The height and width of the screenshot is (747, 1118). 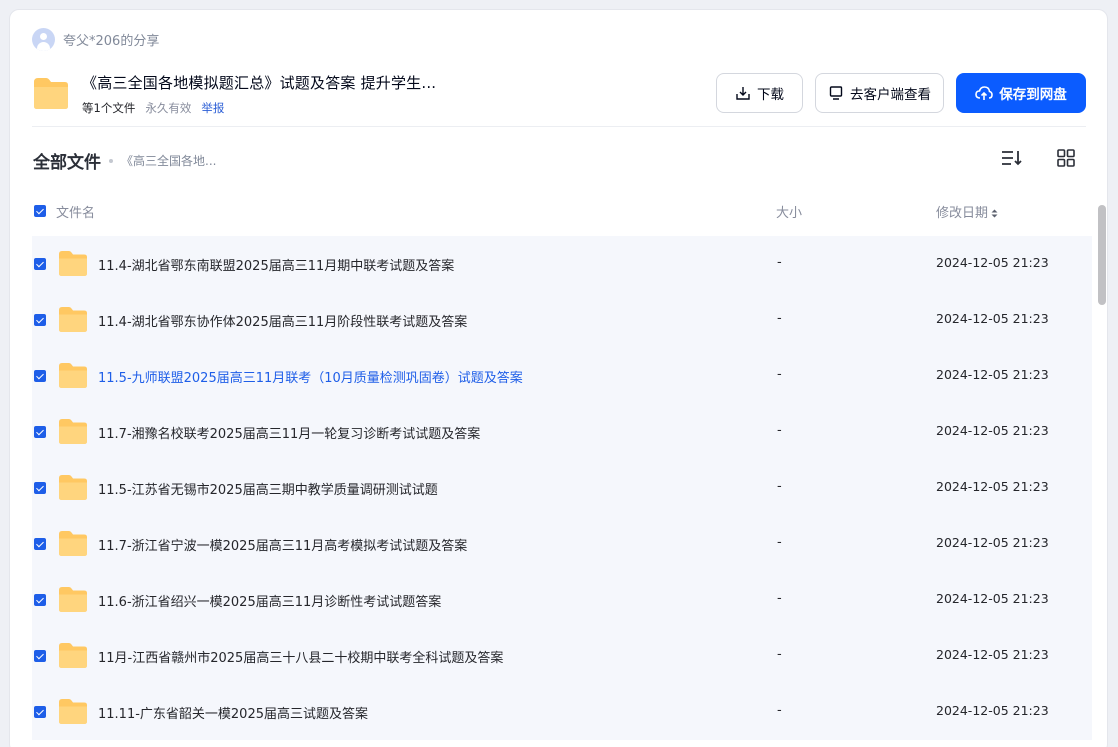 I want to click on cloud-upload-icon, so click(x=984, y=93).